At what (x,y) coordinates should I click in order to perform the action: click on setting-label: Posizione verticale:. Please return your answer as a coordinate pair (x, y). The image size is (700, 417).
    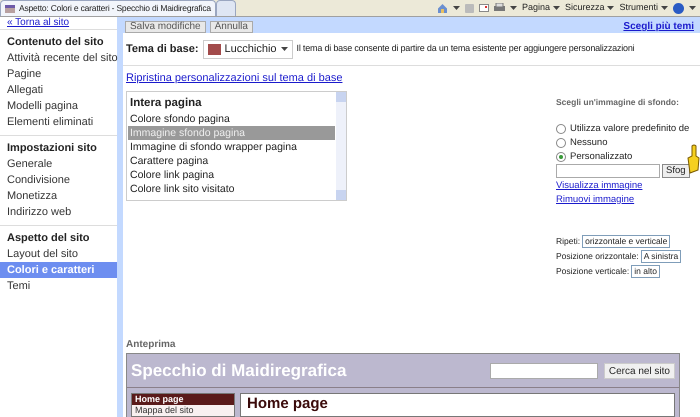
    Looking at the image, I should click on (593, 271).